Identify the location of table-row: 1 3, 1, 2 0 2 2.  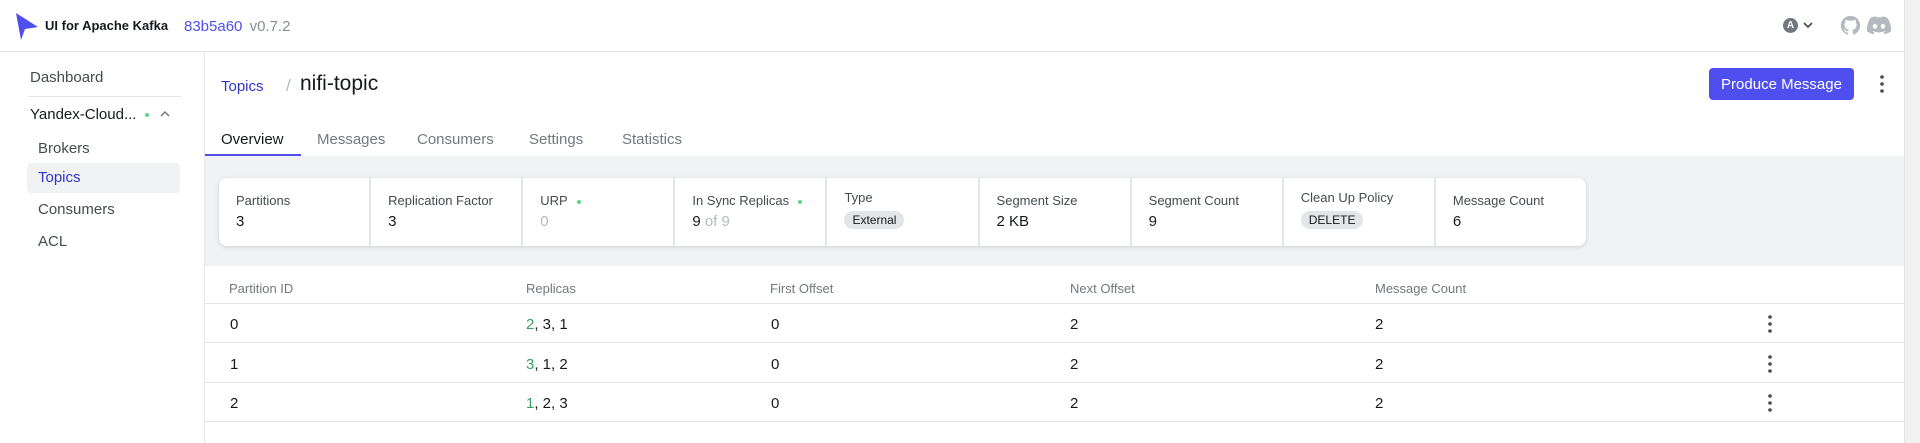
(1054, 363).